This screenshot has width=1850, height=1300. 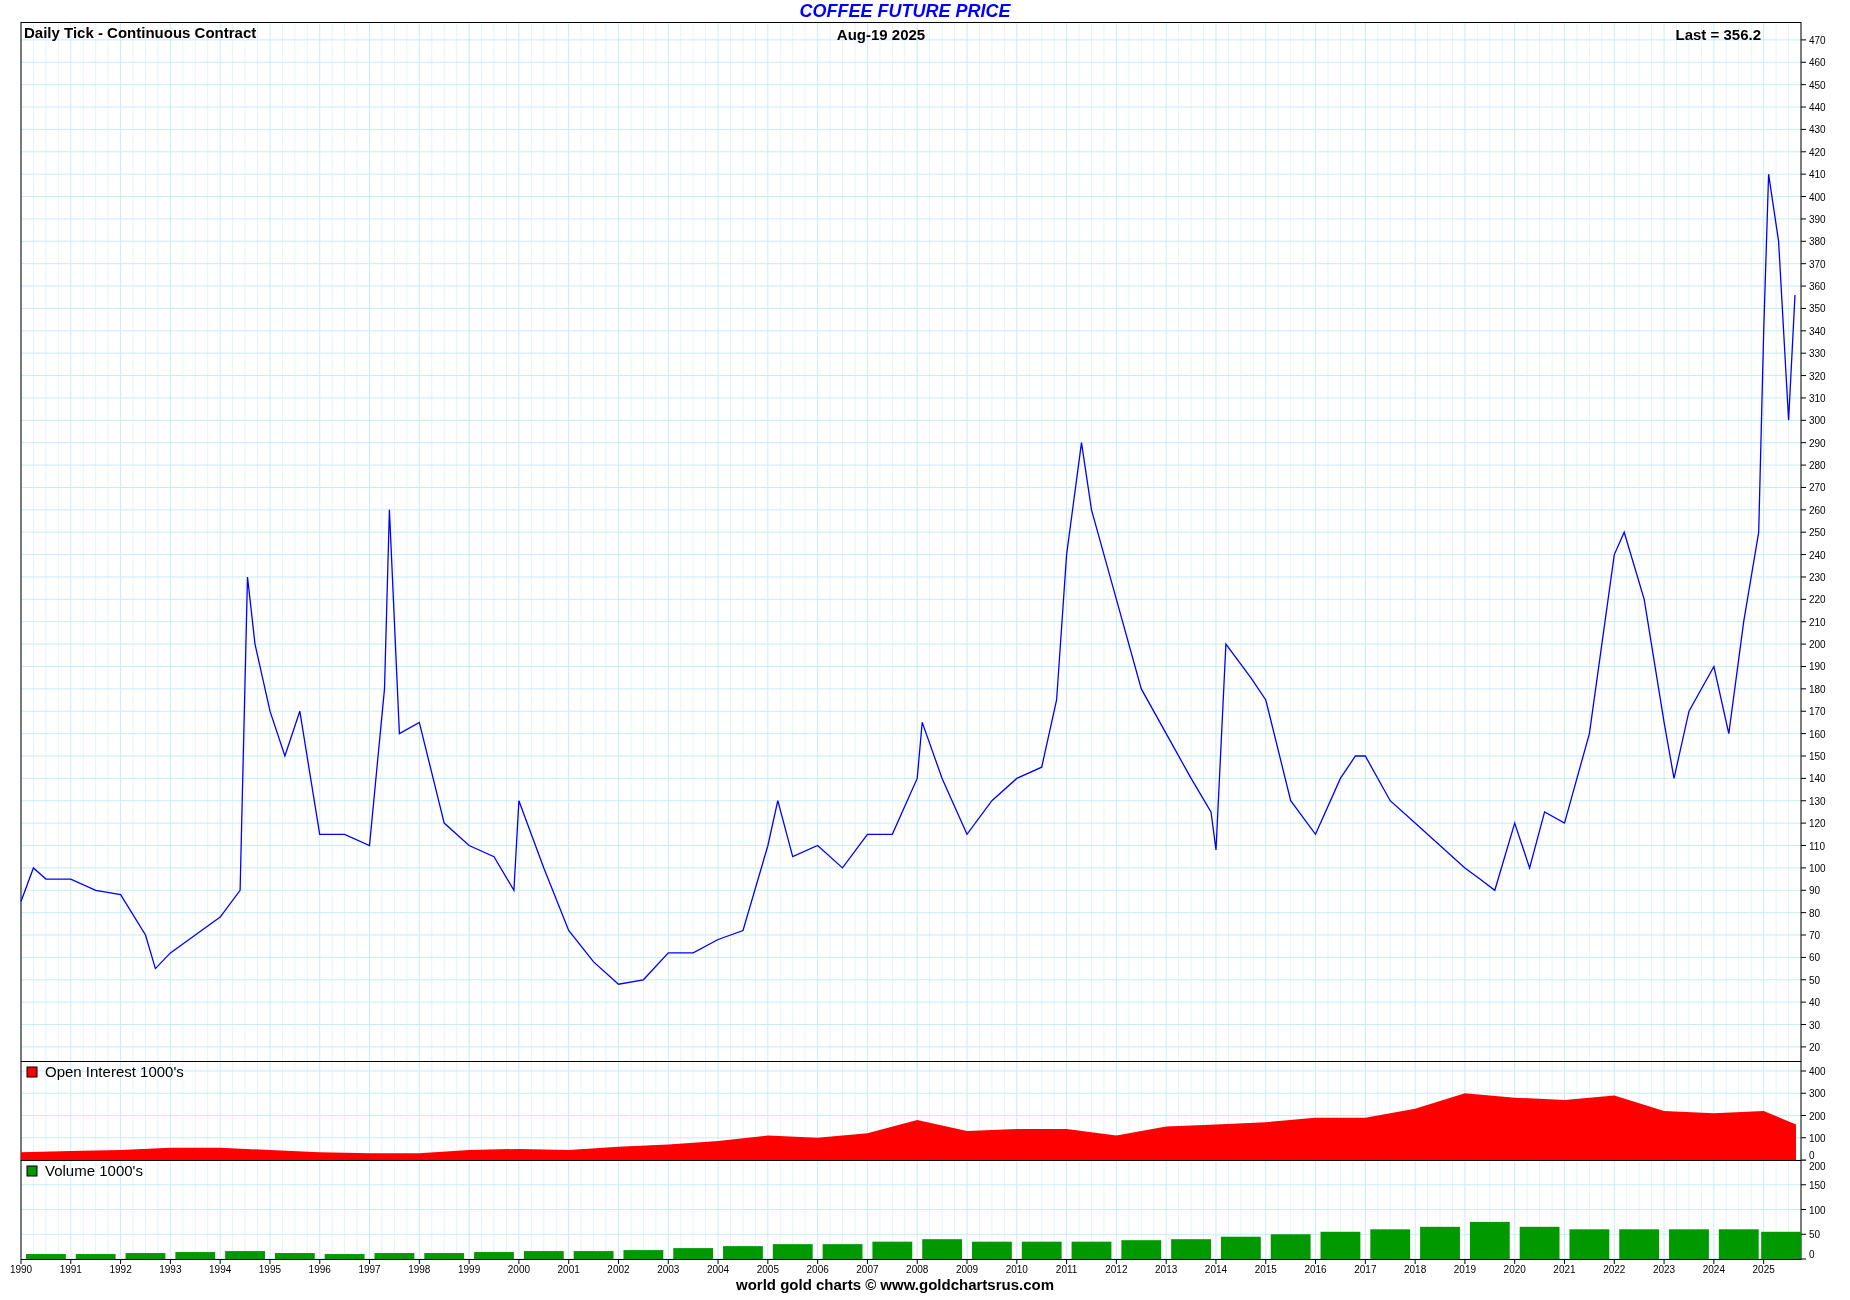 What do you see at coordinates (1815, 1047) in the screenshot?
I see `axis-label: 20` at bounding box center [1815, 1047].